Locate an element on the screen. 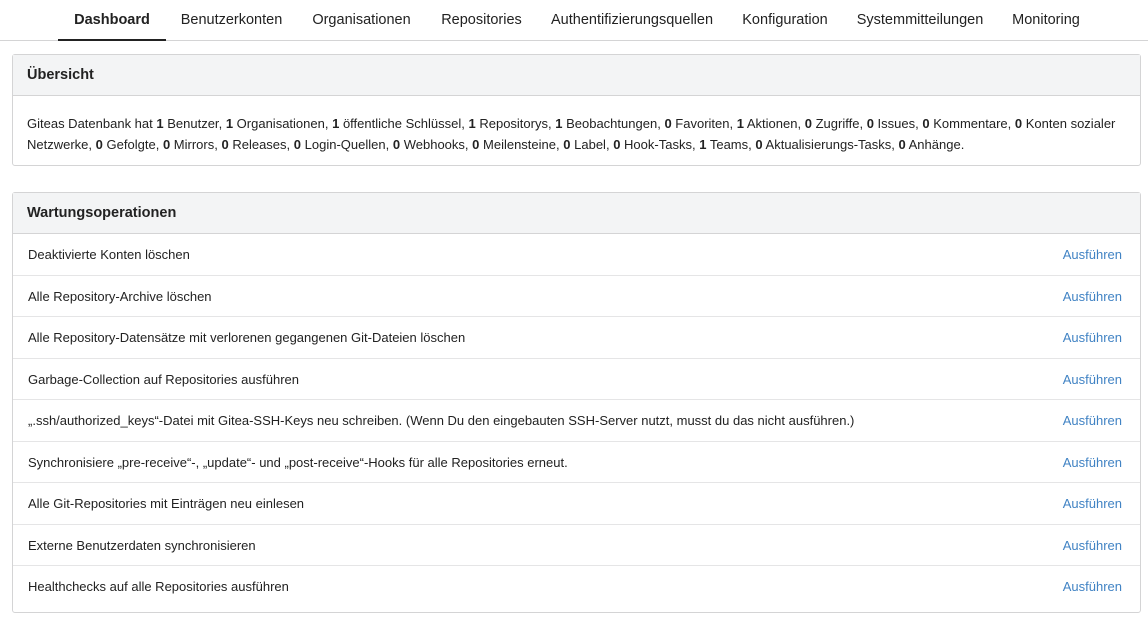 The height and width of the screenshot is (620, 1148). stat-label: Aktionen is located at coordinates (772, 123).